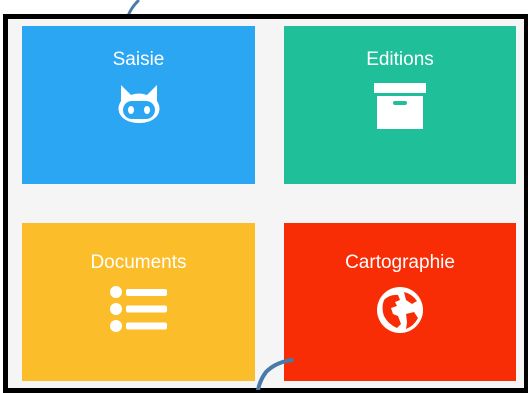 Image resolution: width=528 pixels, height=393 pixels. Describe the element at coordinates (138, 309) in the screenshot. I see `list-icon` at that location.